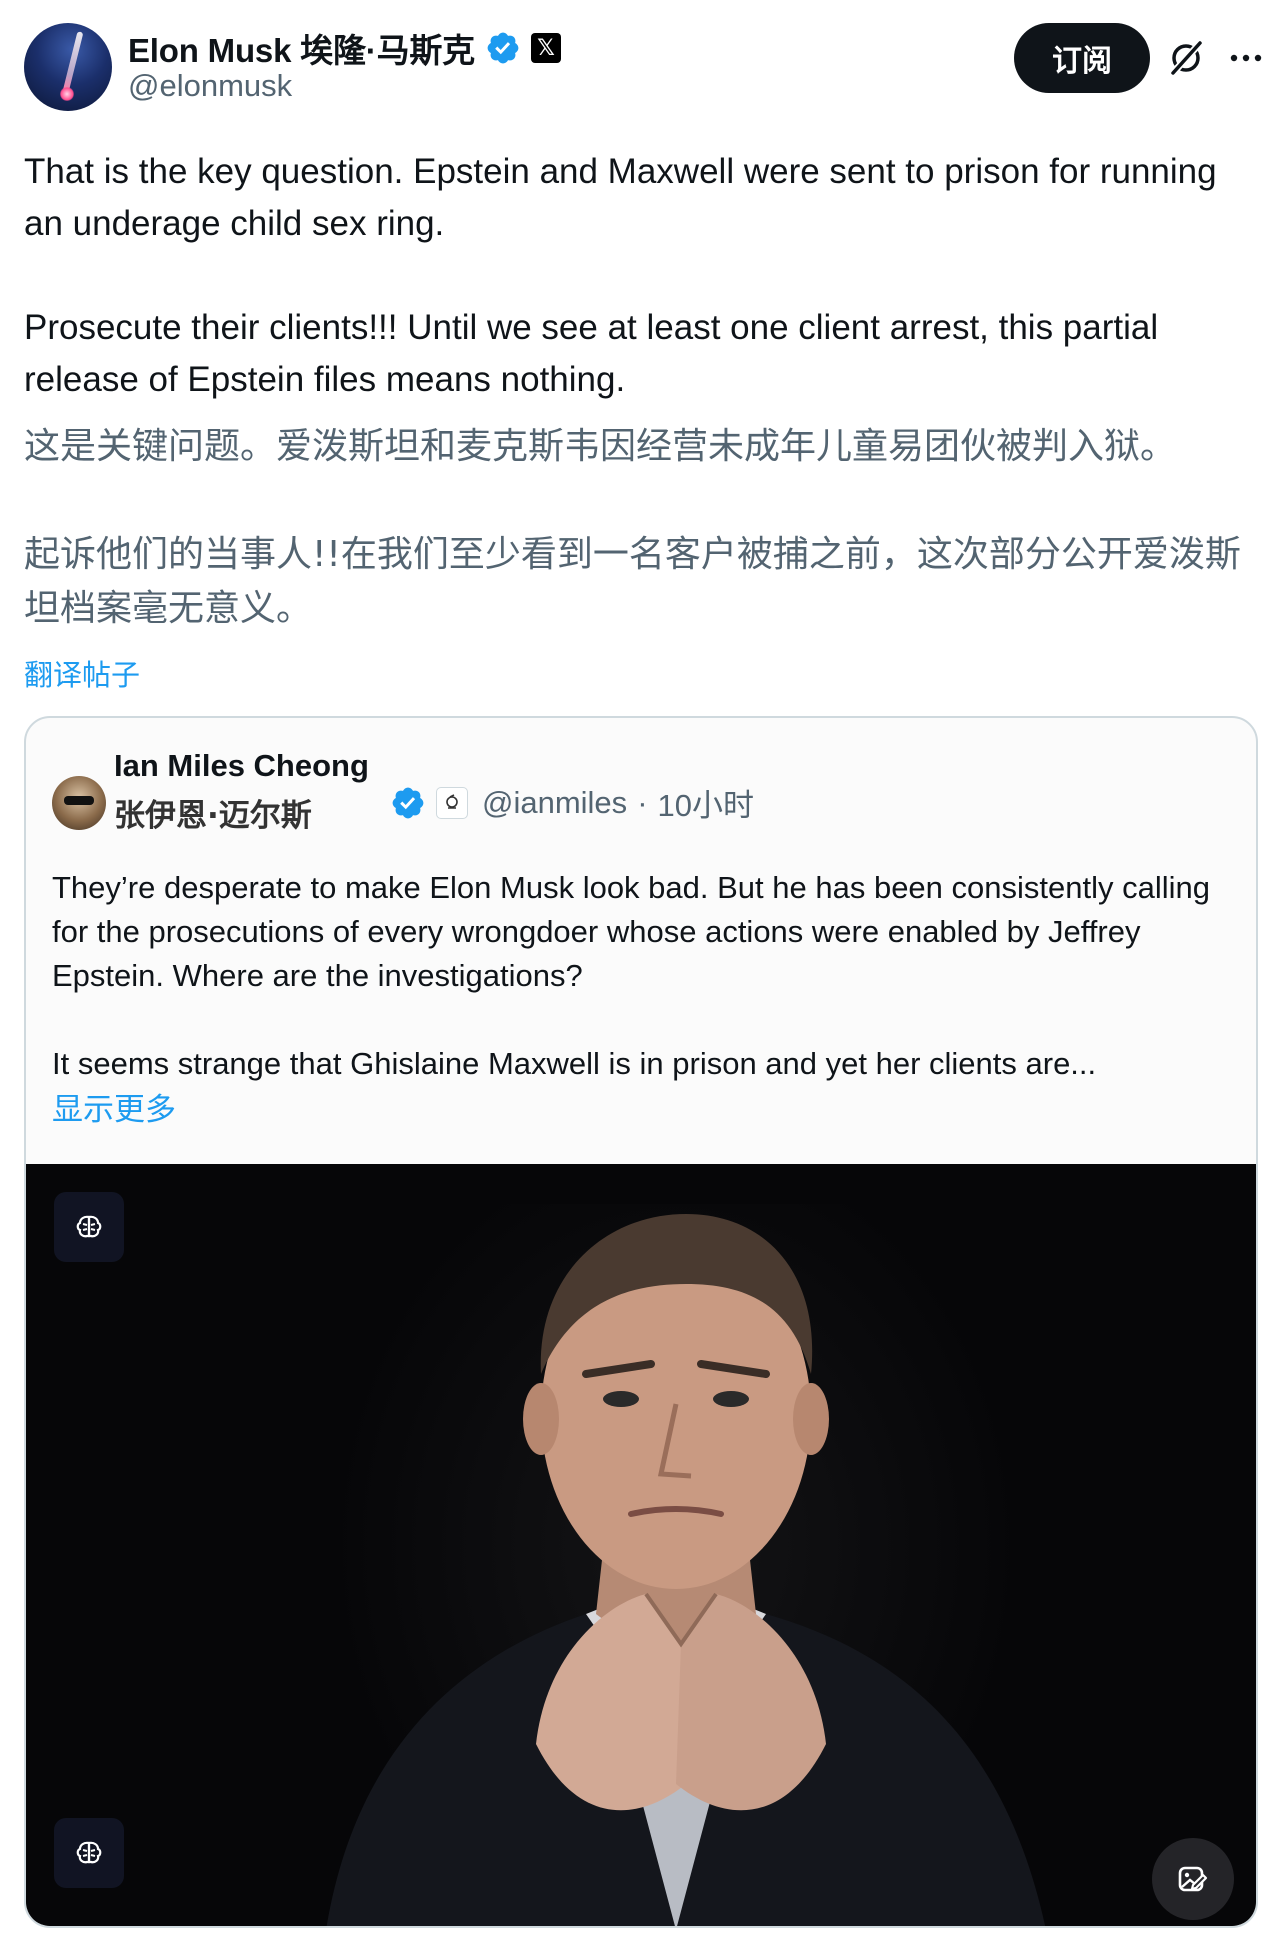 This screenshot has height=1935, width=1279. What do you see at coordinates (79, 800) in the screenshot?
I see `avatar-glasses` at bounding box center [79, 800].